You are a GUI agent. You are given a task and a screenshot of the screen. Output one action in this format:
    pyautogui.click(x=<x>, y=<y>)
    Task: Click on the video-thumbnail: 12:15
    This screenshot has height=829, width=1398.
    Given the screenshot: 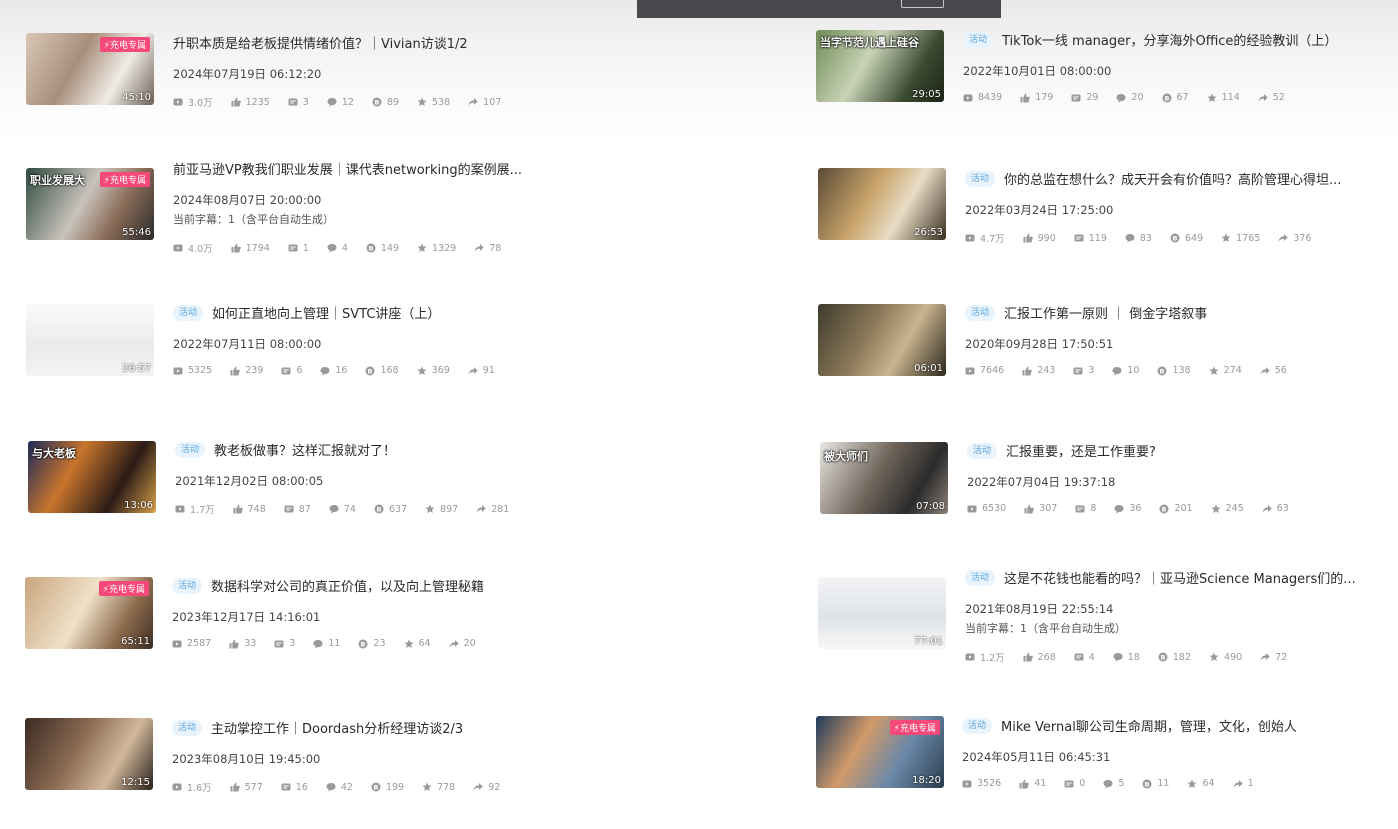 What is the action you would take?
    pyautogui.click(x=89, y=754)
    